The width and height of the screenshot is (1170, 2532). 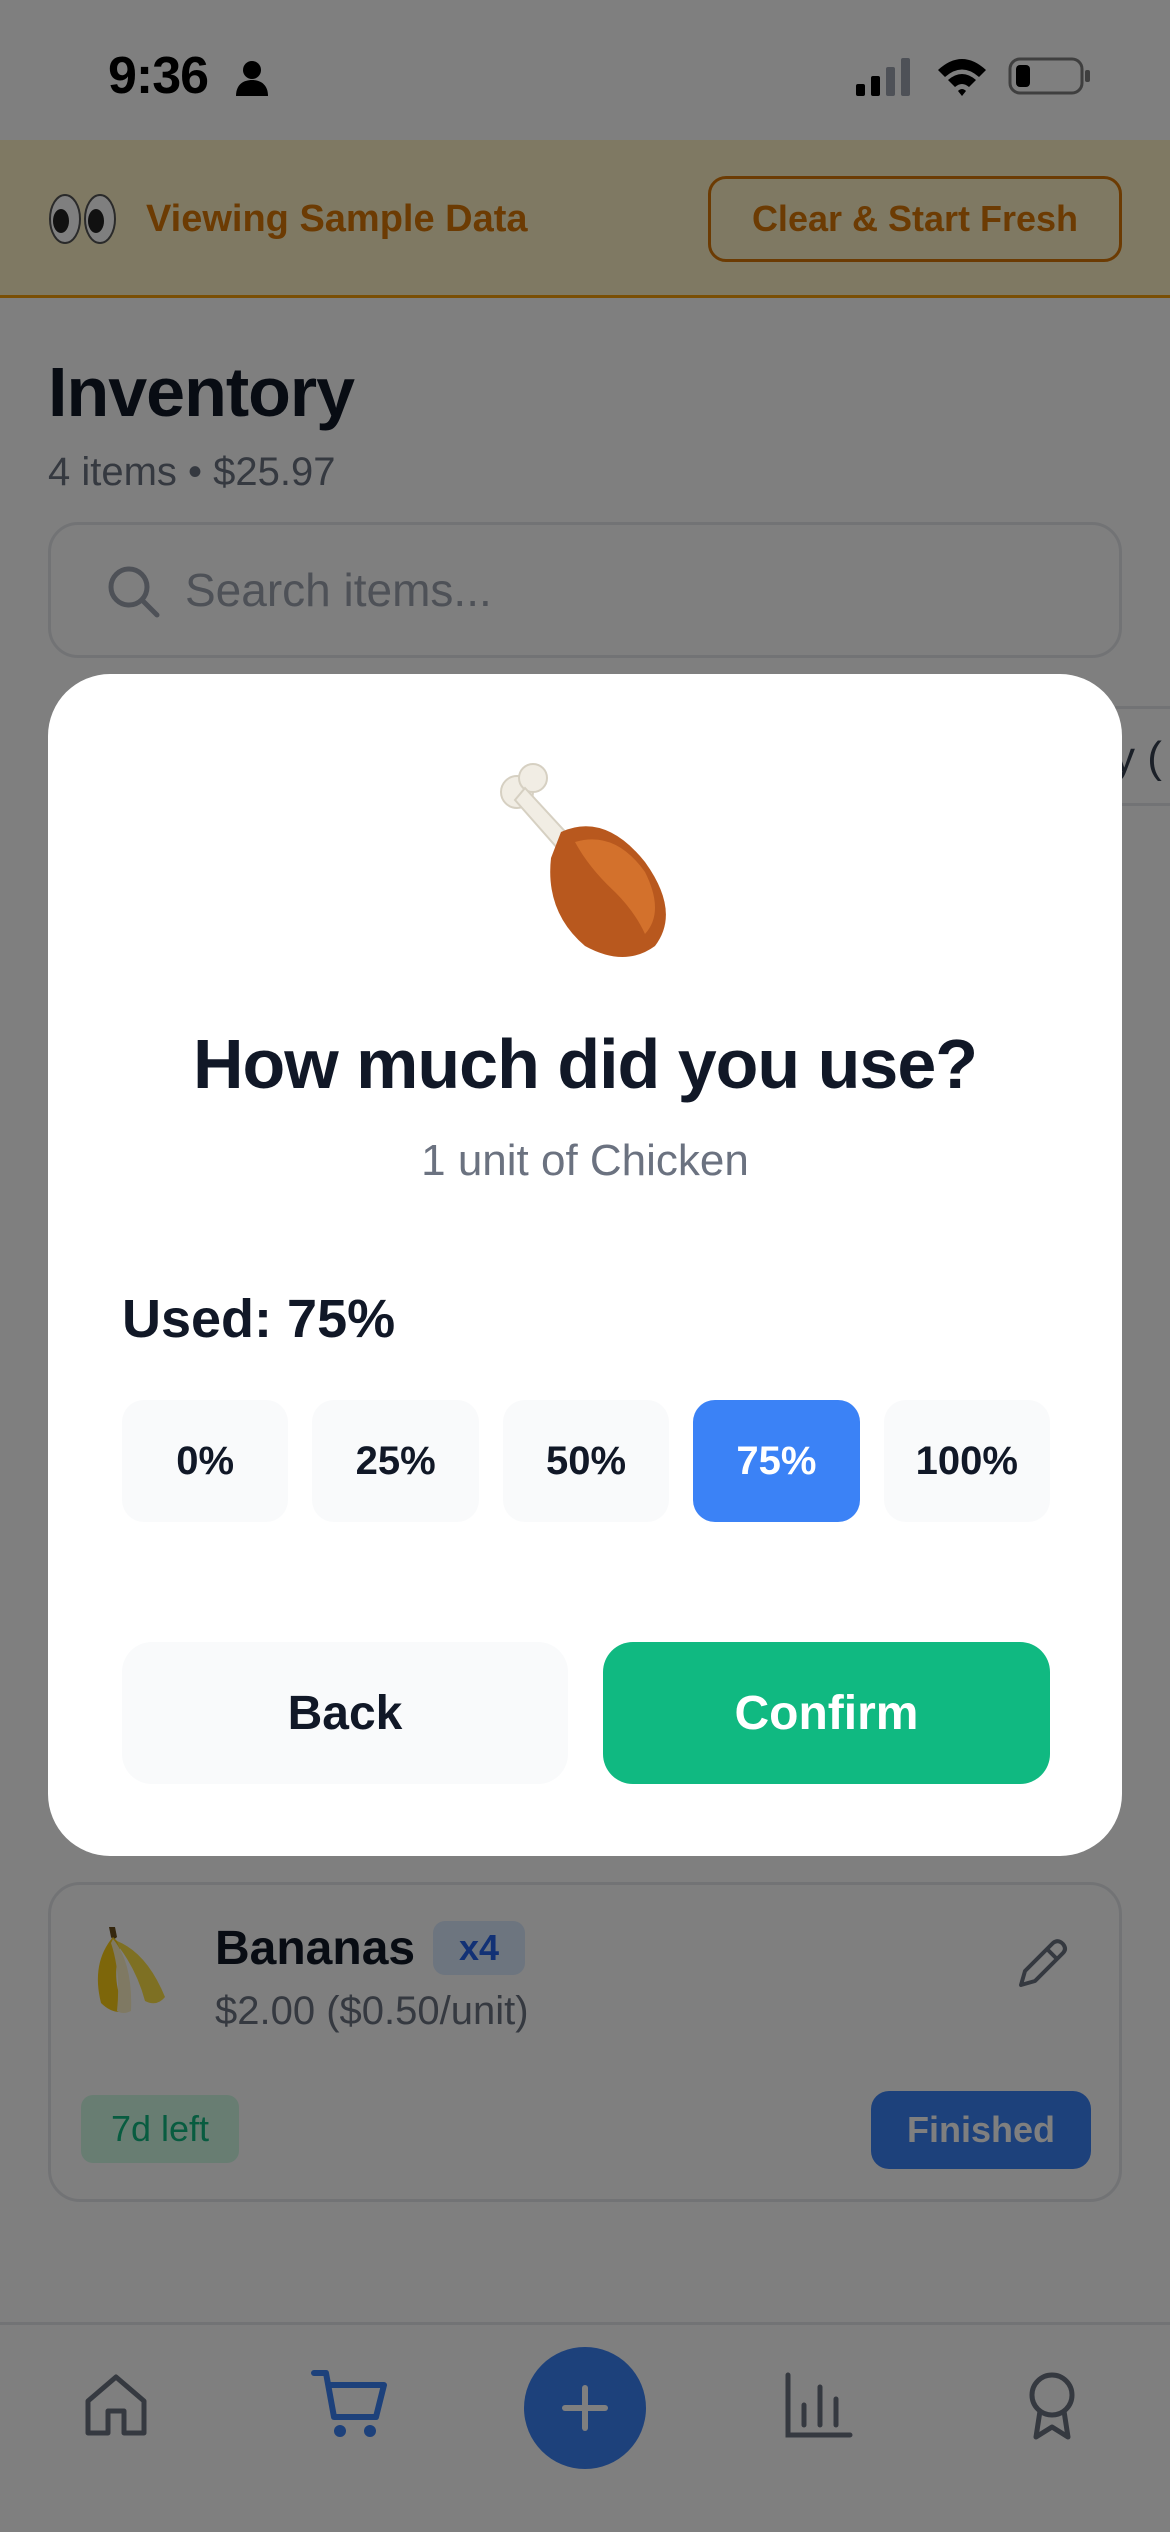 I want to click on option-0-percent: 0%, so click(x=205, y=1461).